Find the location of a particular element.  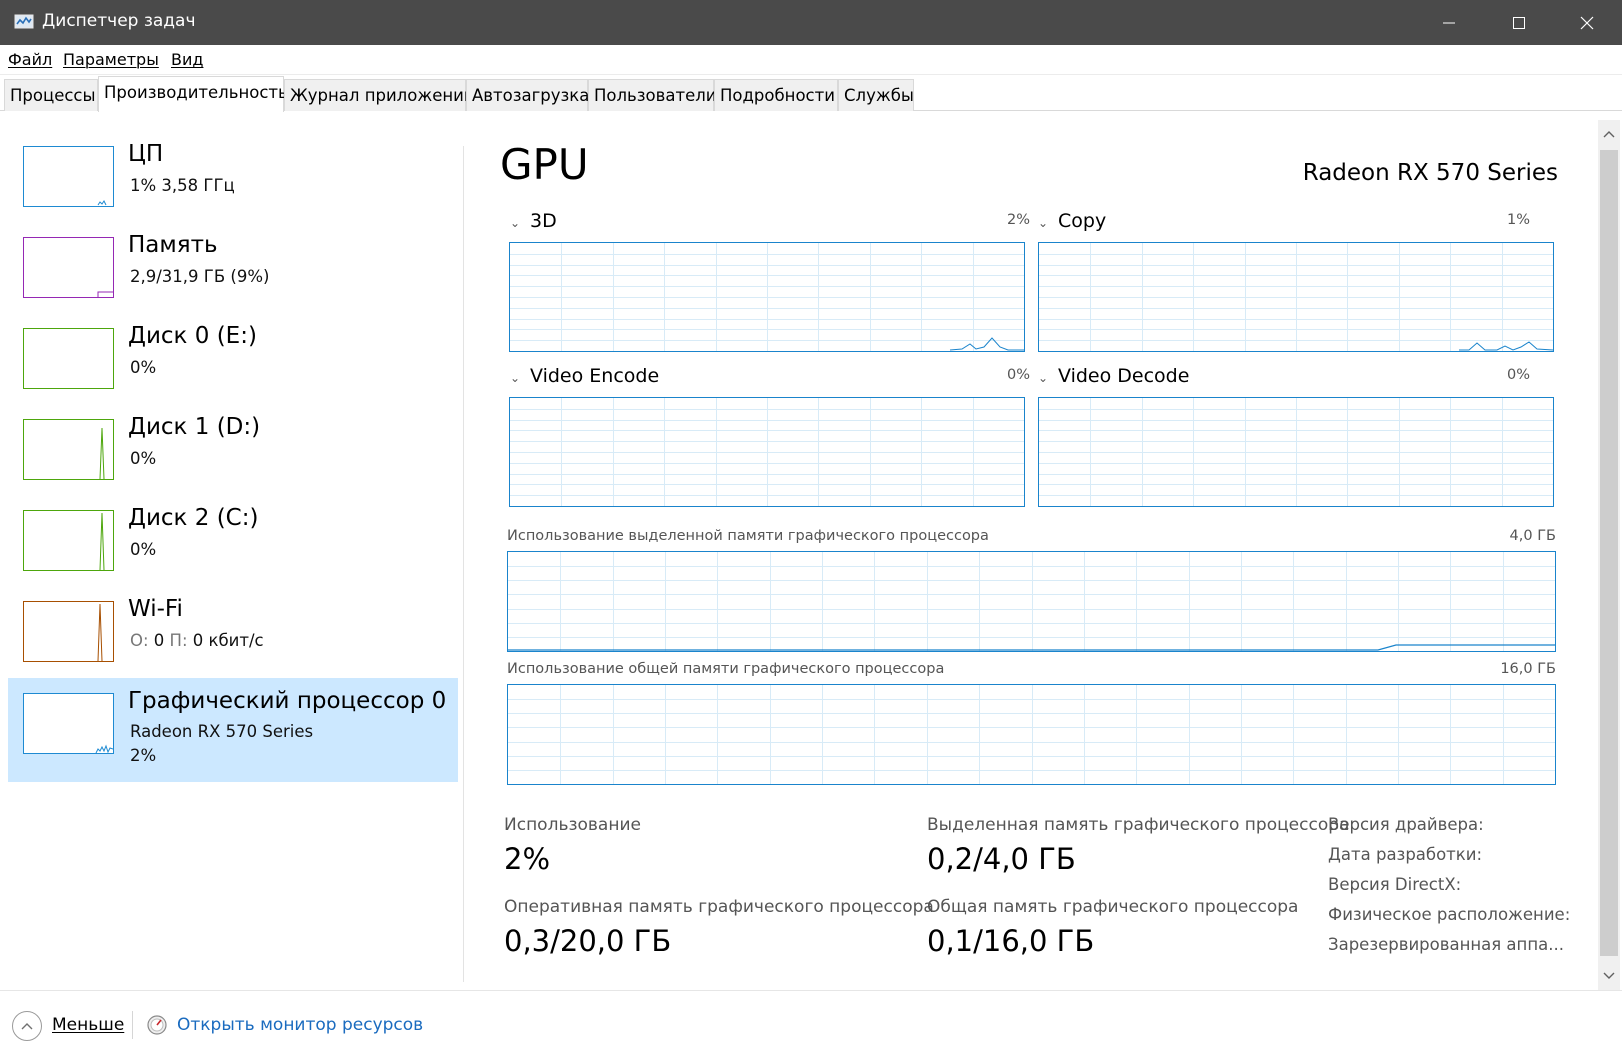

footer: Меньше Открыть монитор ресурсов is located at coordinates (811, 1026).